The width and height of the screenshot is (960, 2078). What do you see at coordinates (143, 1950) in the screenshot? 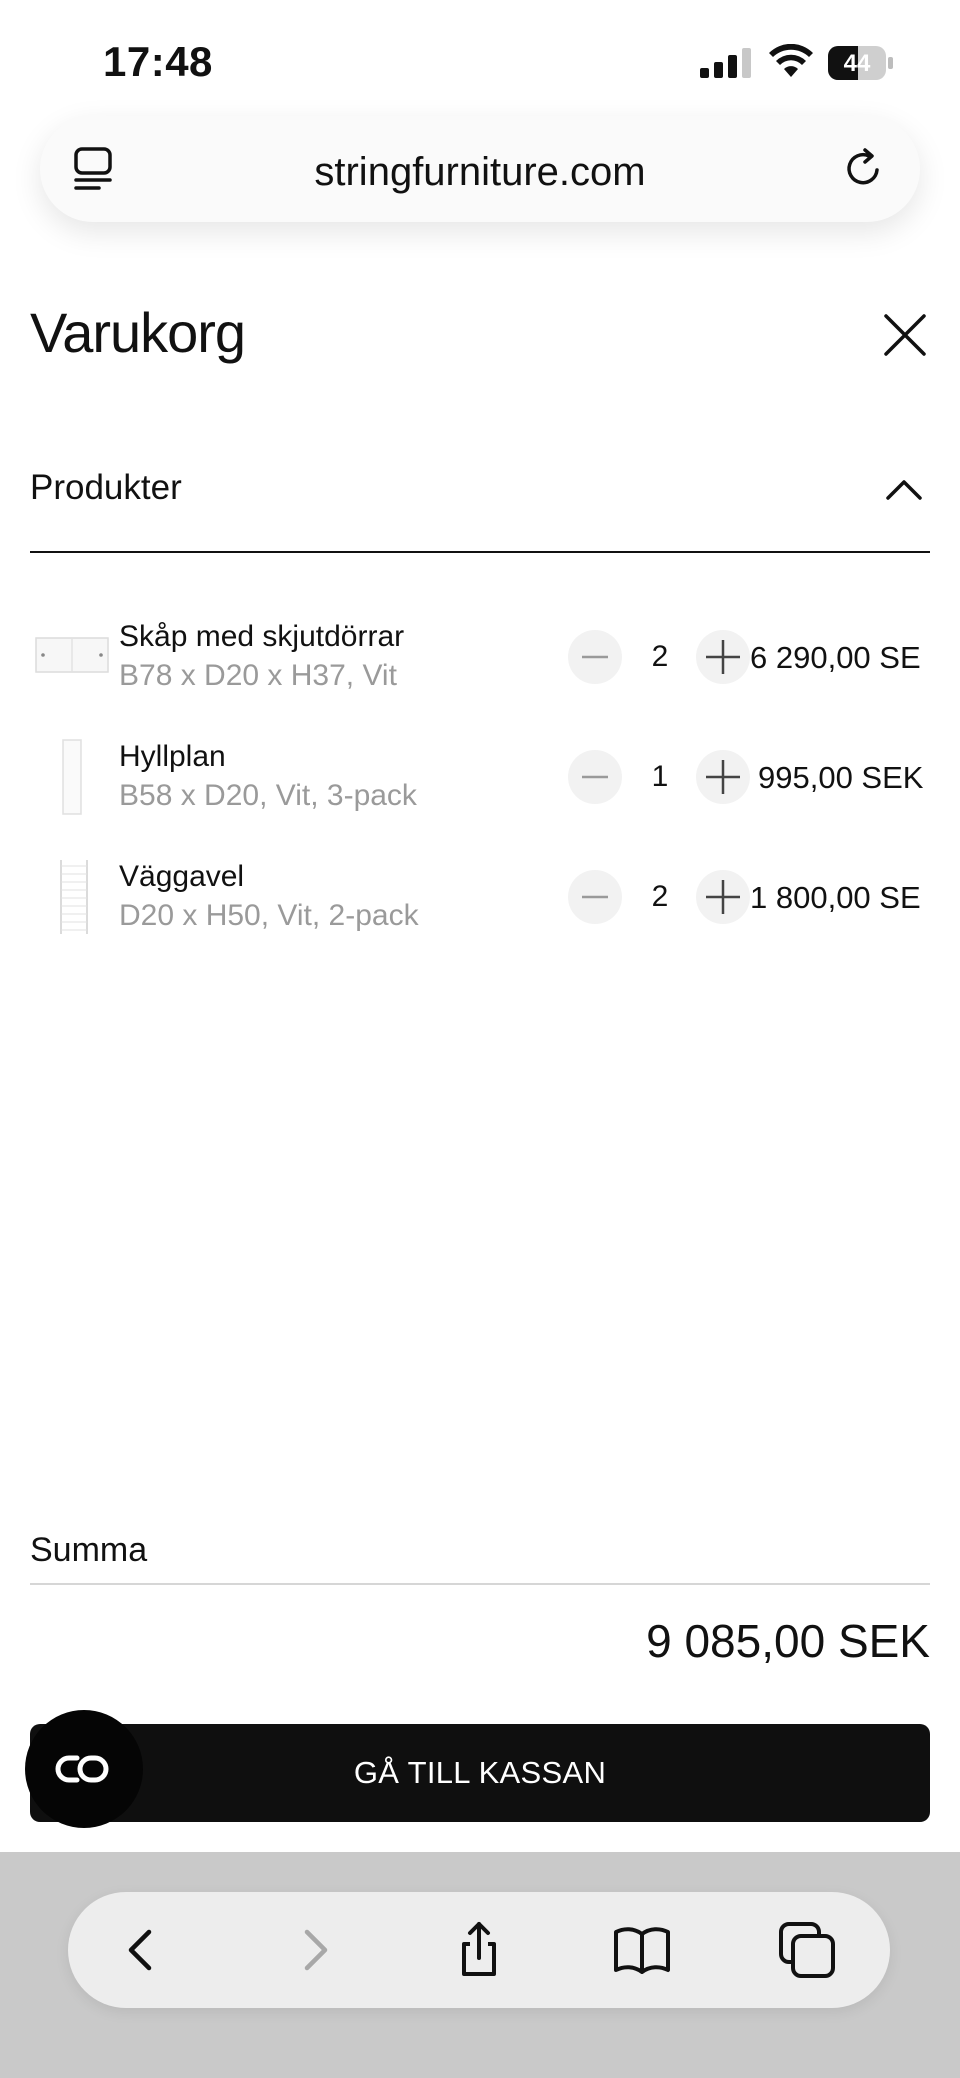
I see `back-icon` at bounding box center [143, 1950].